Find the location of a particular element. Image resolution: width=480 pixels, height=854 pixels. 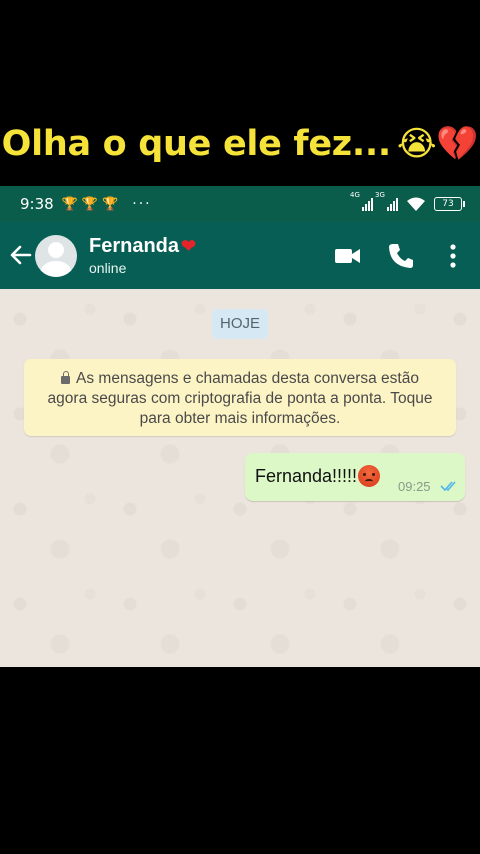

date-divider: HOJE is located at coordinates (240, 324).